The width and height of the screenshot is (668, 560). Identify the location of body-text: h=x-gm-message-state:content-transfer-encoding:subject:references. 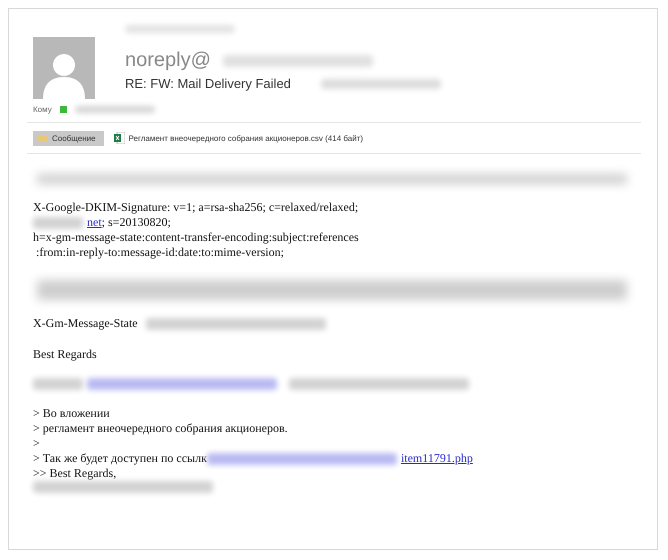
(196, 237).